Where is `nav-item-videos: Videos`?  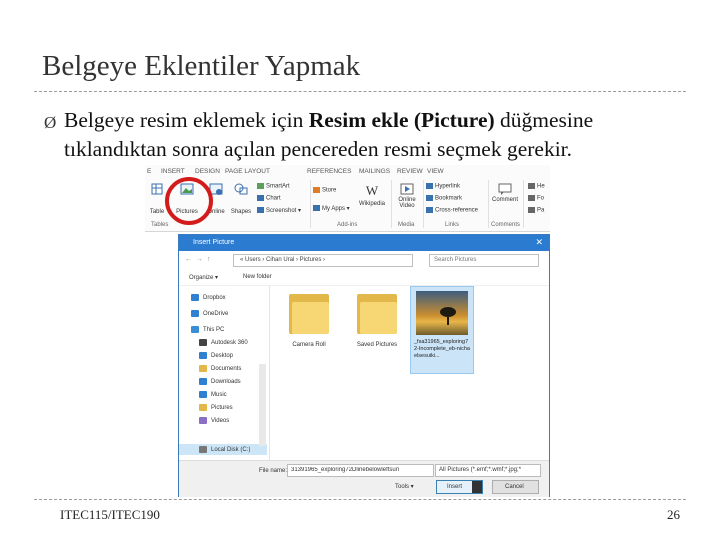 nav-item-videos: Videos is located at coordinates (214, 420).